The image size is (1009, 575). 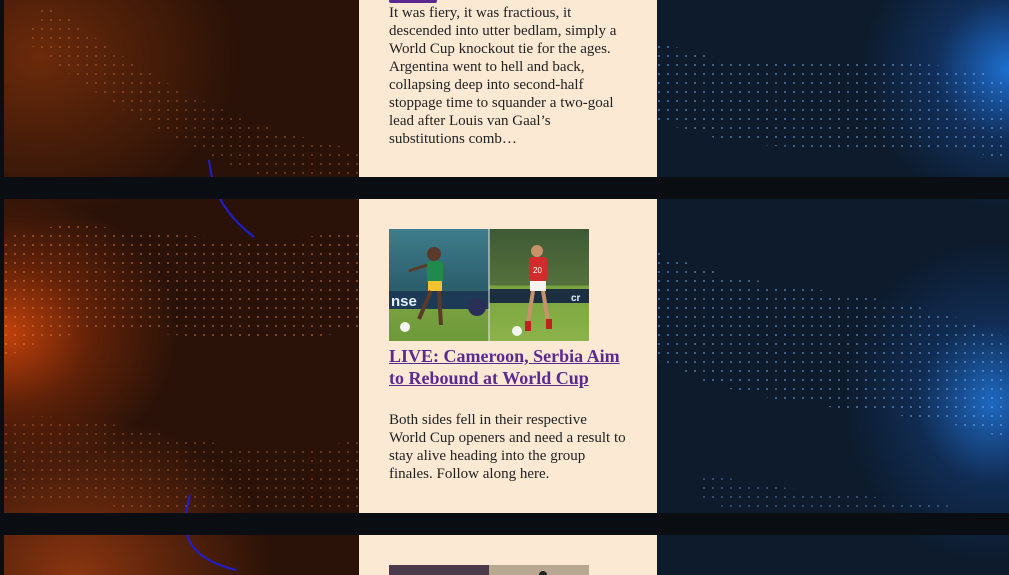 I want to click on svg-text: 20, so click(x=537, y=270).